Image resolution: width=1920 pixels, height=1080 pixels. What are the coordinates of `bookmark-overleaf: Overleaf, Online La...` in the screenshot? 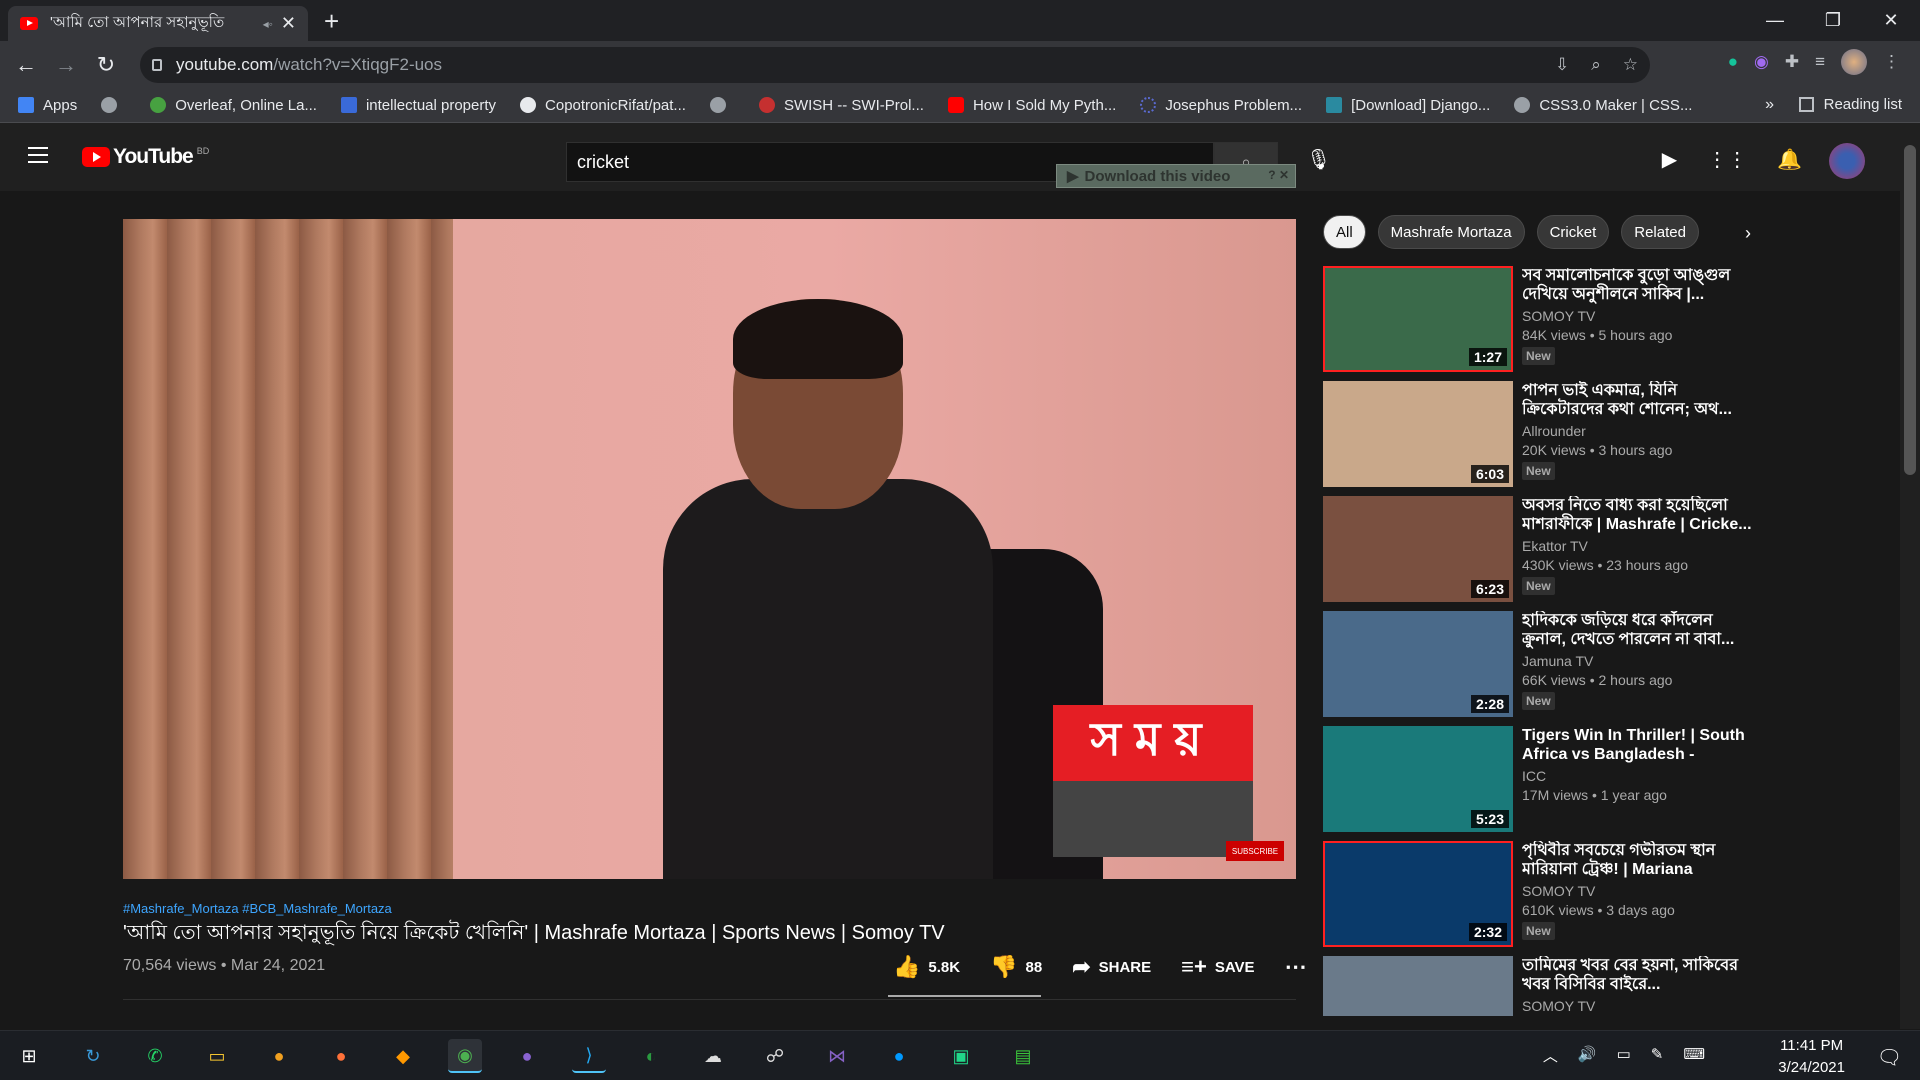 It's located at (233, 105).